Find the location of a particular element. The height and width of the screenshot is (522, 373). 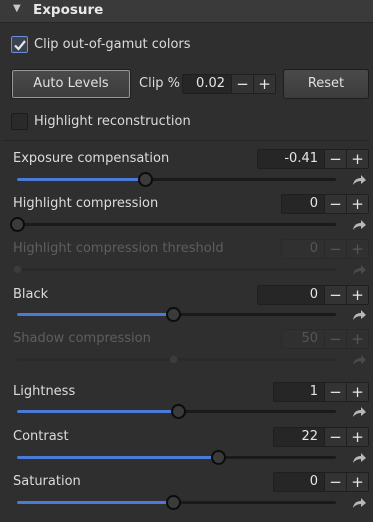

exposure-compensation-stepper: -0.41− + is located at coordinates (313, 159).